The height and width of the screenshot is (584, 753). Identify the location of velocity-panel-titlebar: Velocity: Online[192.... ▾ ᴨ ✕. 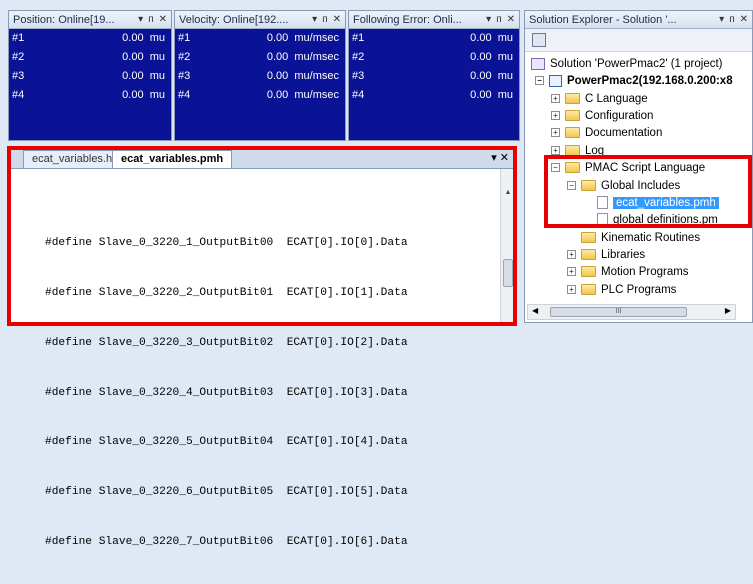
(260, 20).